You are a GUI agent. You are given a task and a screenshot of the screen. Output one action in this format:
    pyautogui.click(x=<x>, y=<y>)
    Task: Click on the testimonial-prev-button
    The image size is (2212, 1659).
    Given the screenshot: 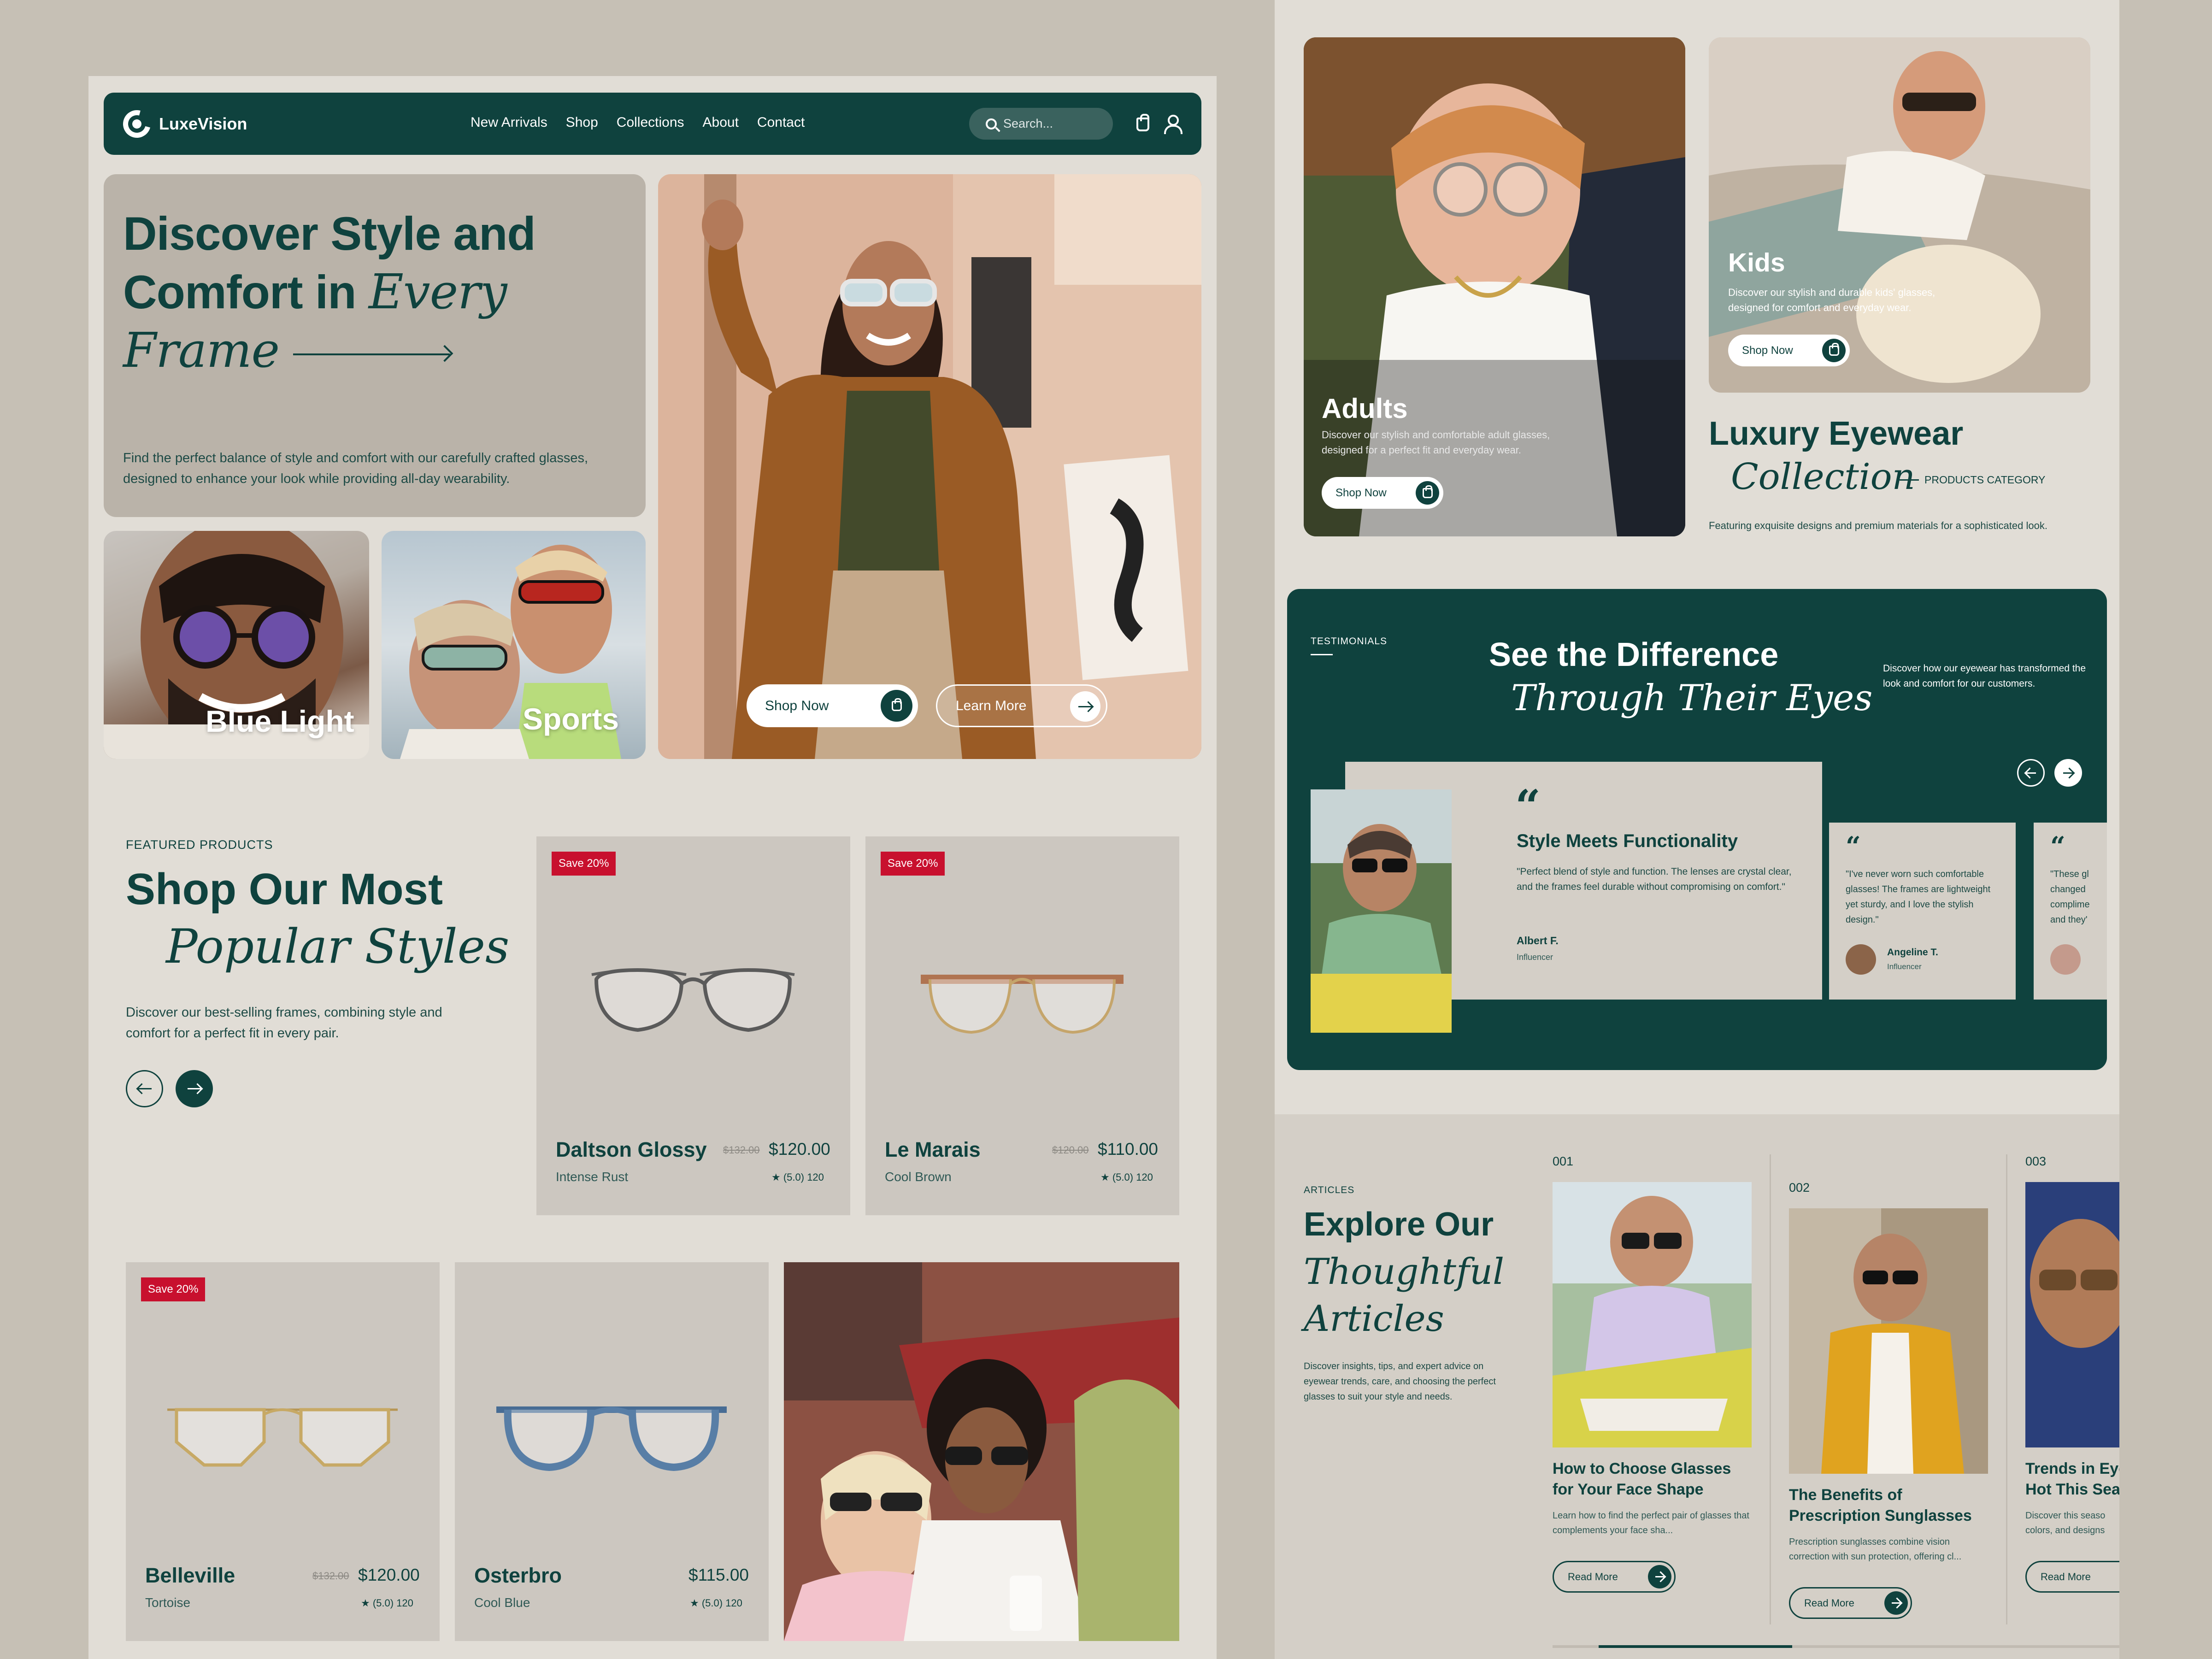 What is the action you would take?
    pyautogui.click(x=2031, y=773)
    